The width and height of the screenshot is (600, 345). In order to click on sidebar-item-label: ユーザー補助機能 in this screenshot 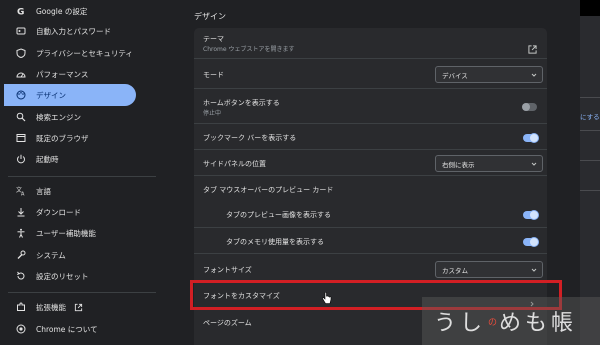, I will do `click(66, 233)`.